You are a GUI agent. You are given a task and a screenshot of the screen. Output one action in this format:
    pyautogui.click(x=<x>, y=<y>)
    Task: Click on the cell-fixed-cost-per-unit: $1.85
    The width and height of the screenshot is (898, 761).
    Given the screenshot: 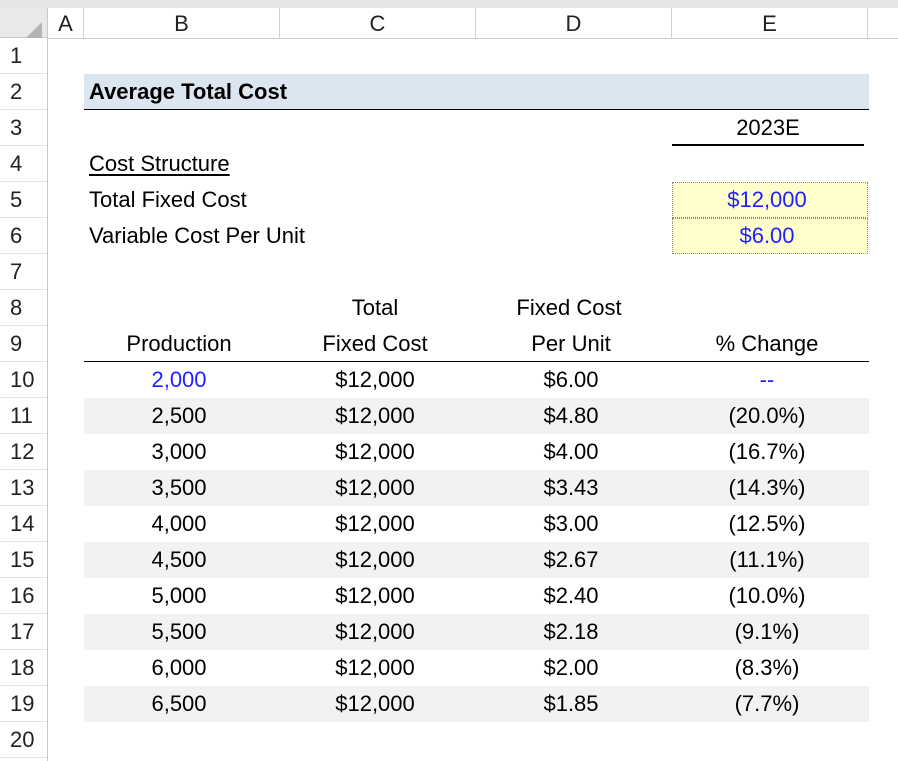 What is the action you would take?
    pyautogui.click(x=571, y=704)
    